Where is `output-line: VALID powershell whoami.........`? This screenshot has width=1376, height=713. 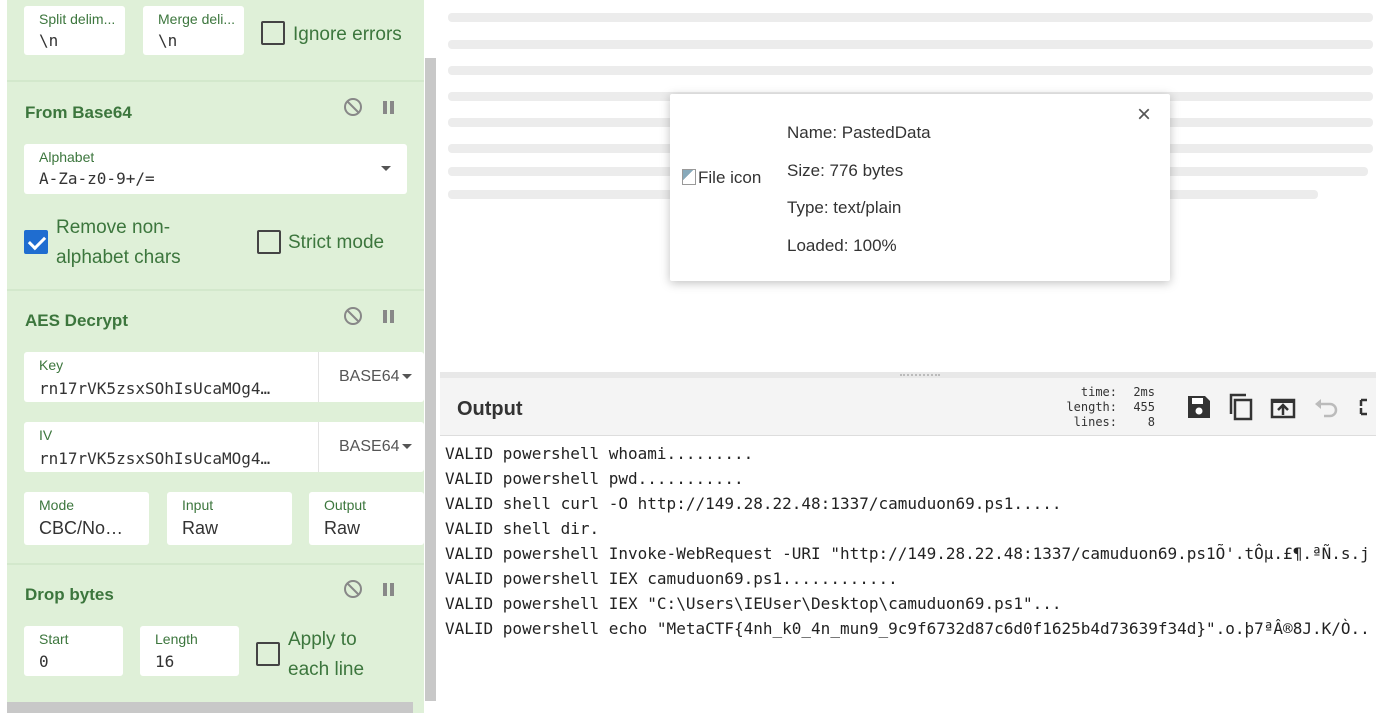 output-line: VALID powershell whoami......... is located at coordinates (599, 453).